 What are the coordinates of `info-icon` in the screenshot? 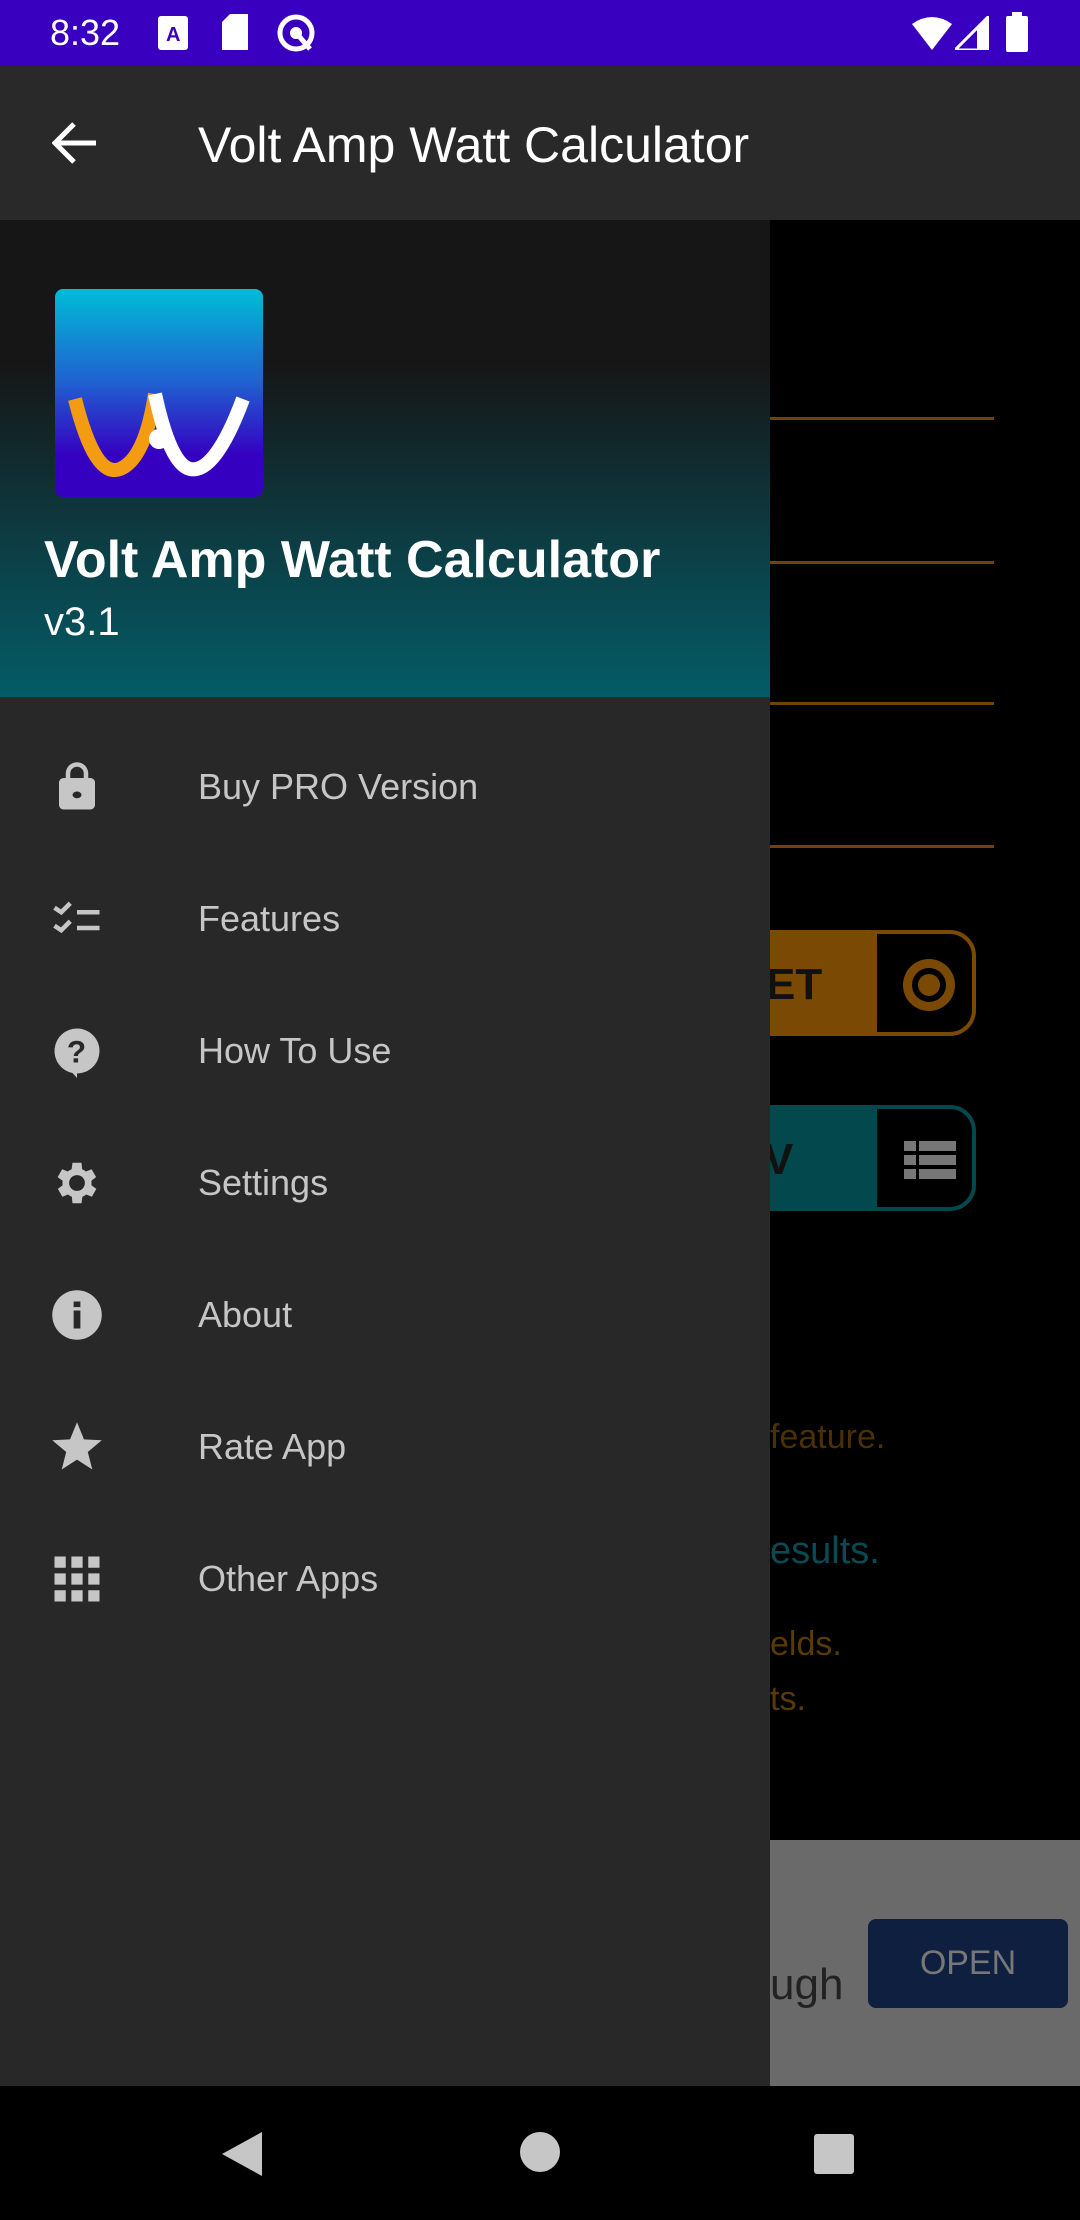 It's located at (77, 1315).